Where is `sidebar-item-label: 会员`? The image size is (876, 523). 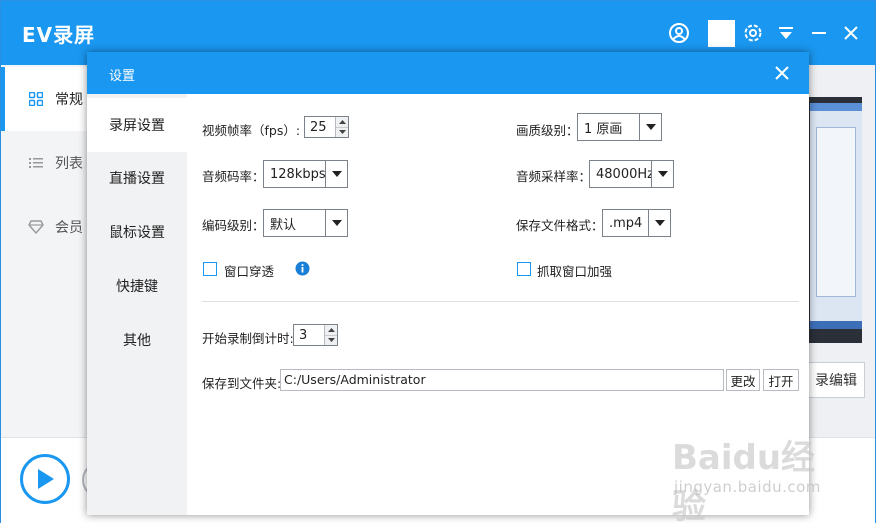 sidebar-item-label: 会员 is located at coordinates (69, 228).